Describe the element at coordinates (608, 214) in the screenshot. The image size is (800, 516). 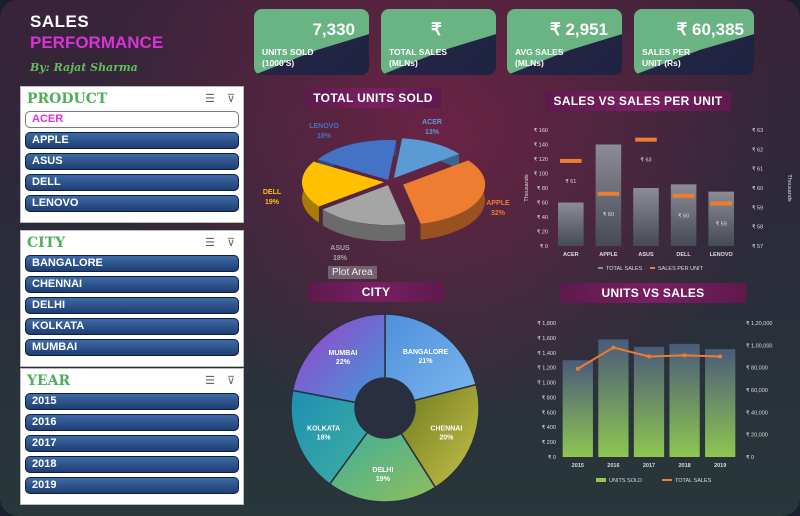
I see `bar-data-label: ₹ 60` at that location.